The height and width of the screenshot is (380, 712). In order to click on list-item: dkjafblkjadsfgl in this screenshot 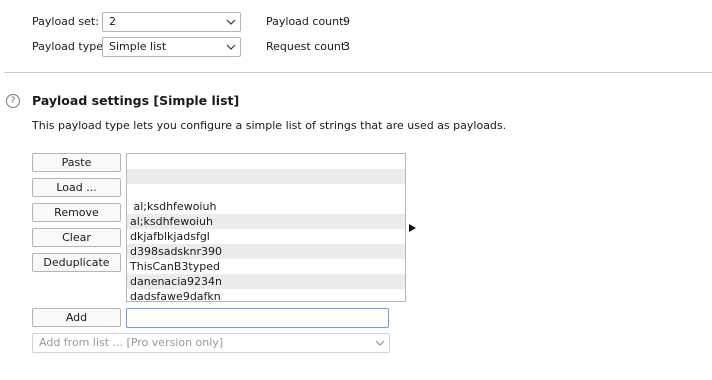, I will do `click(266, 236)`.